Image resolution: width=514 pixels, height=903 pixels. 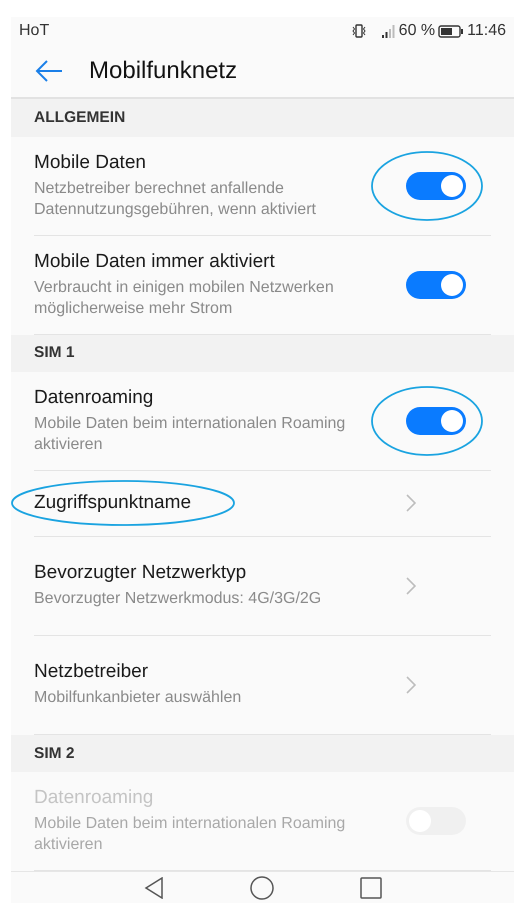 I want to click on setting-description: Verbraucht in einigen mobilen Netzwerken möglicherweise mehr Strom, so click(x=184, y=298).